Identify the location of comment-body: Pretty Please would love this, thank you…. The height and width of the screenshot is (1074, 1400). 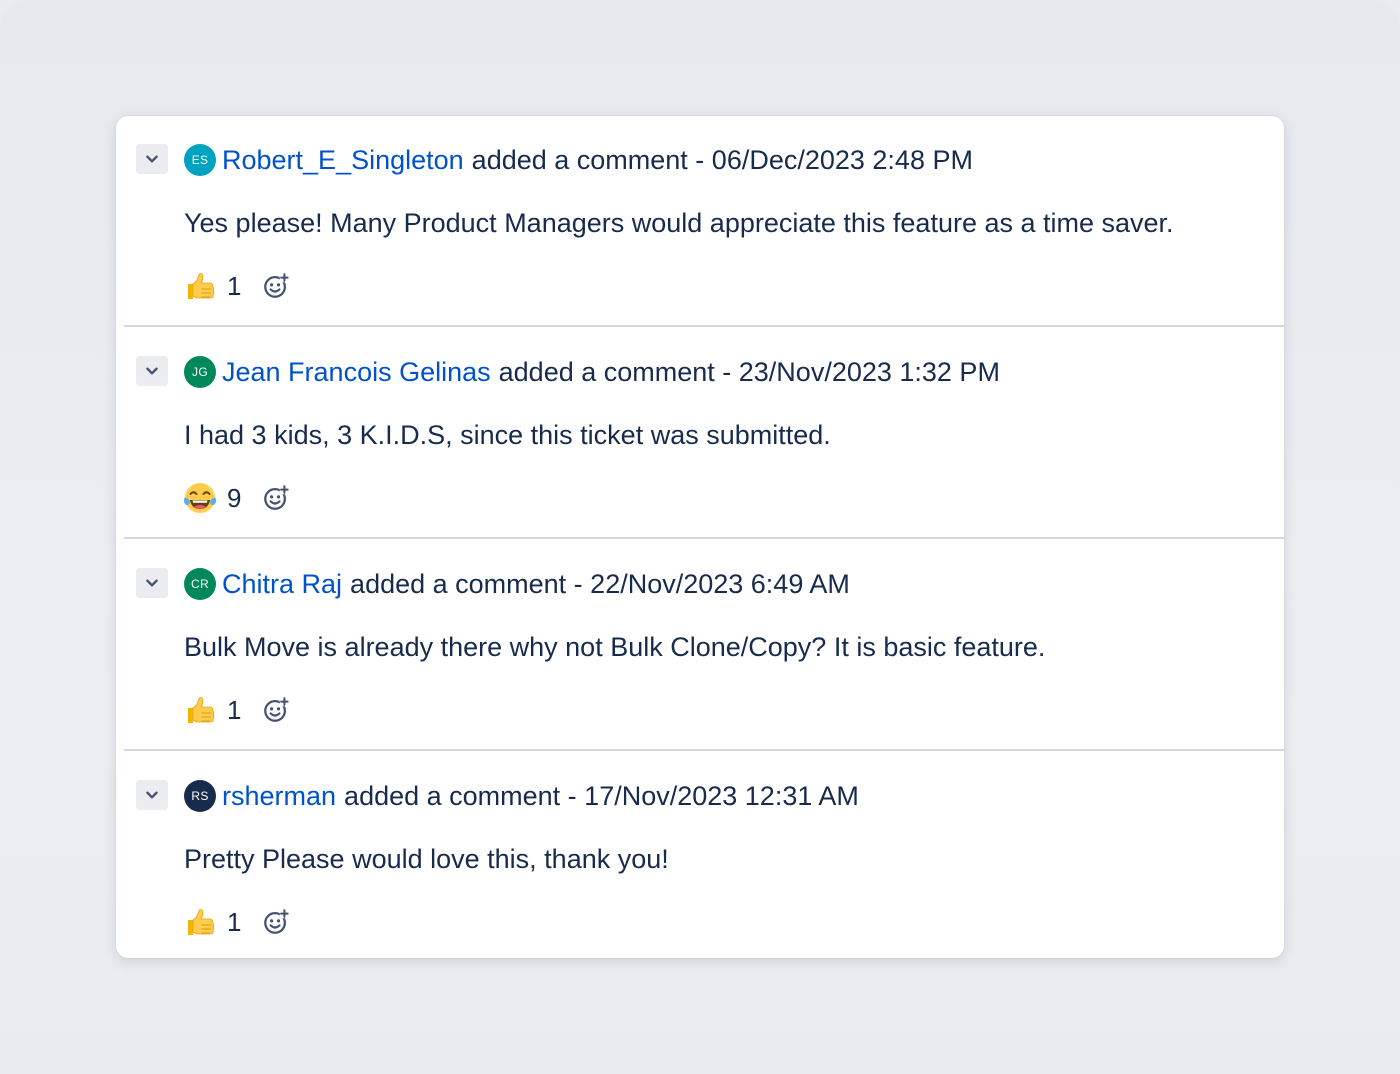
(426, 859).